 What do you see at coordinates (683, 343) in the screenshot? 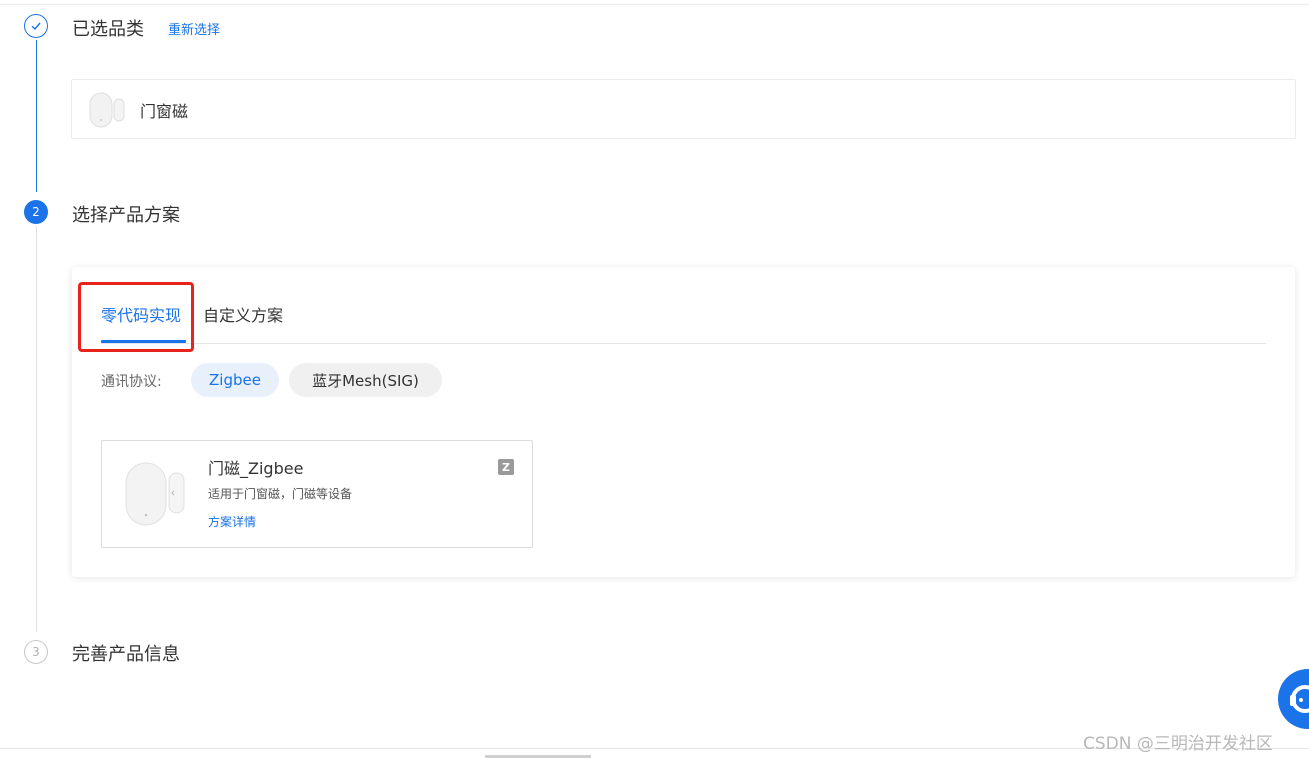
I see `tabs-divider` at bounding box center [683, 343].